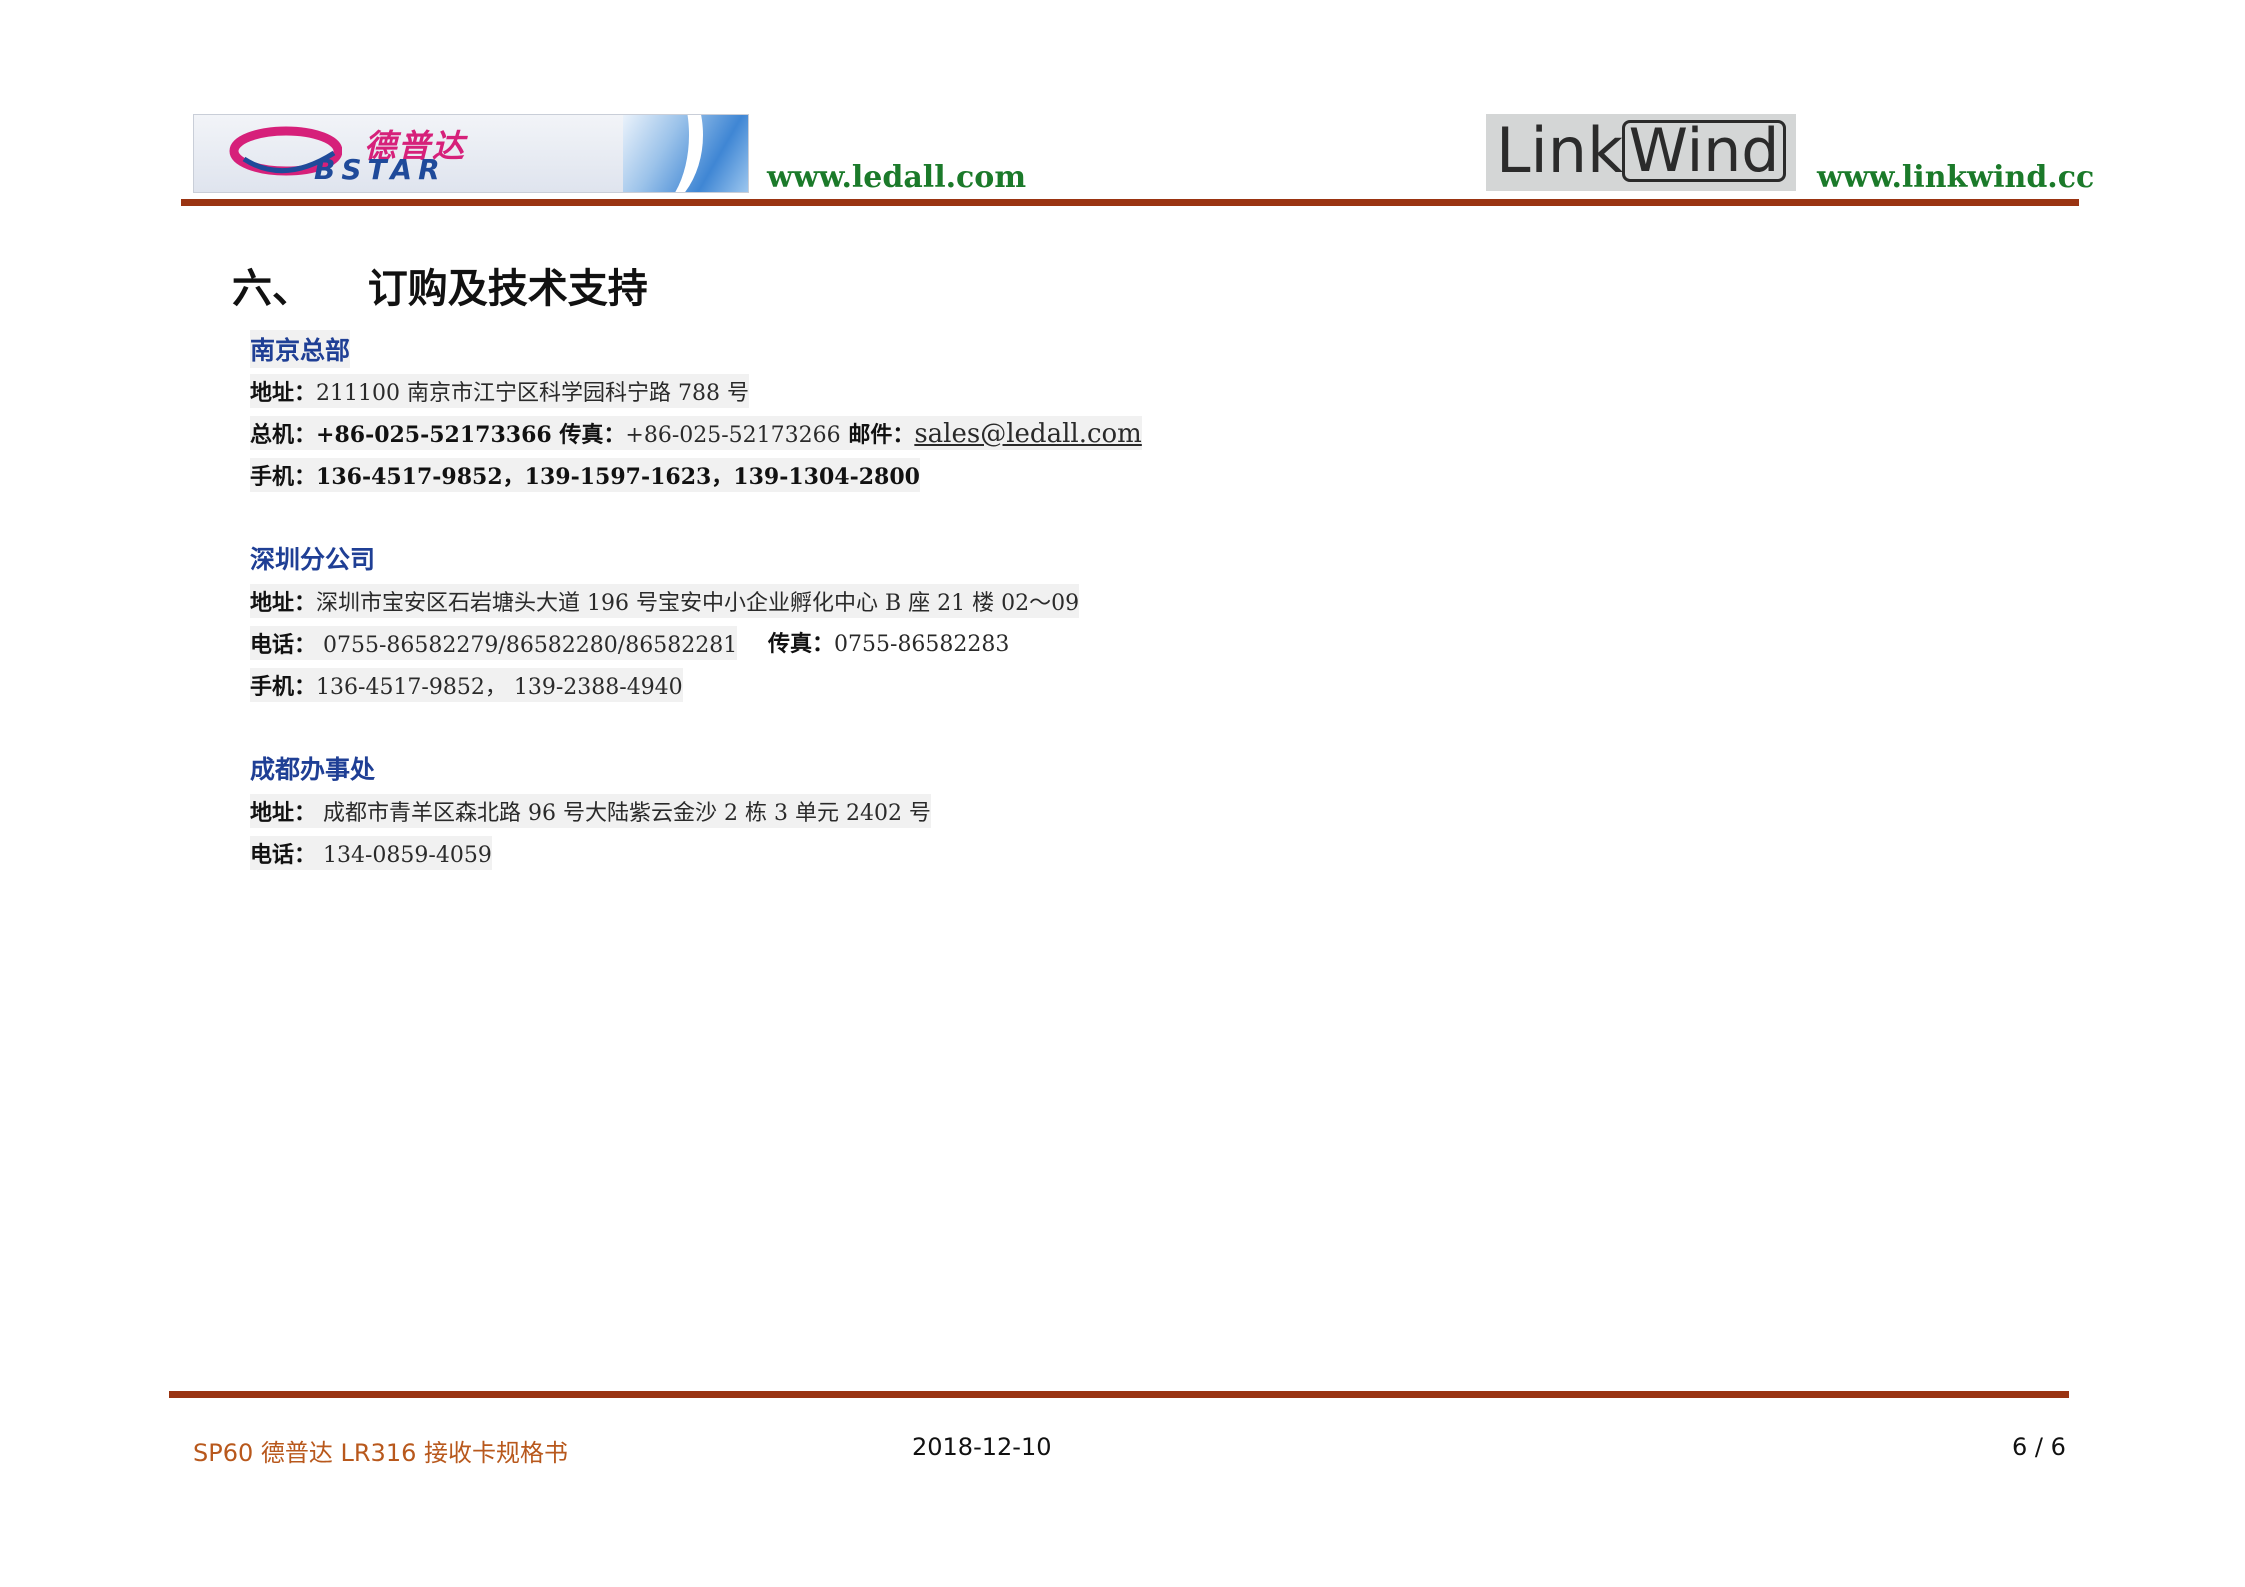  I want to click on nanjing-email-label: 邮件：, so click(877, 435).